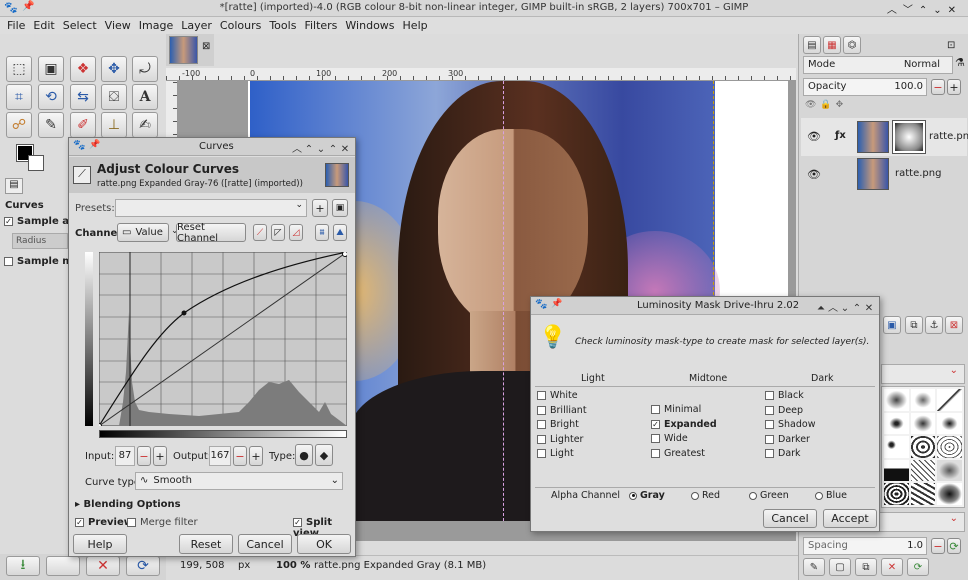  What do you see at coordinates (145, 97) in the screenshot?
I see `text-tool-icon: A` at bounding box center [145, 97].